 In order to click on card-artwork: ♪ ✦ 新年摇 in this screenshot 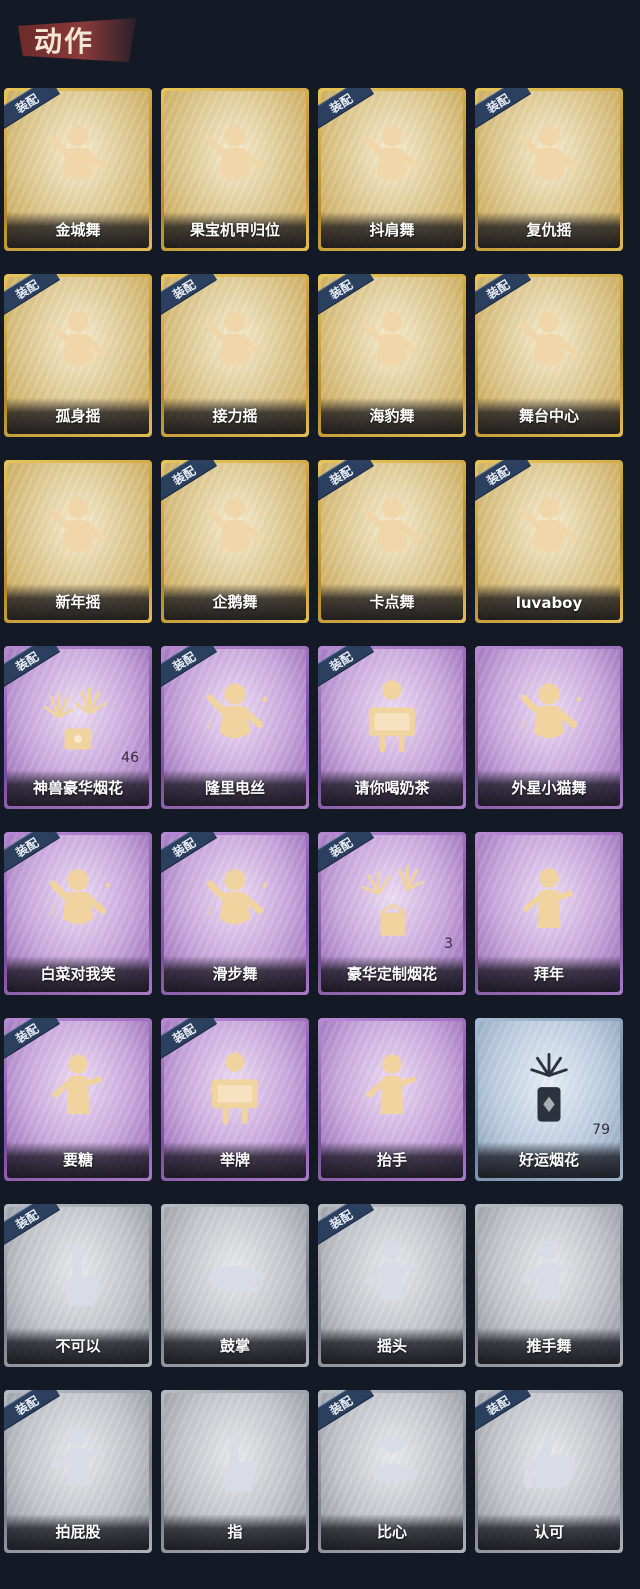, I will do `click(78, 541)`.